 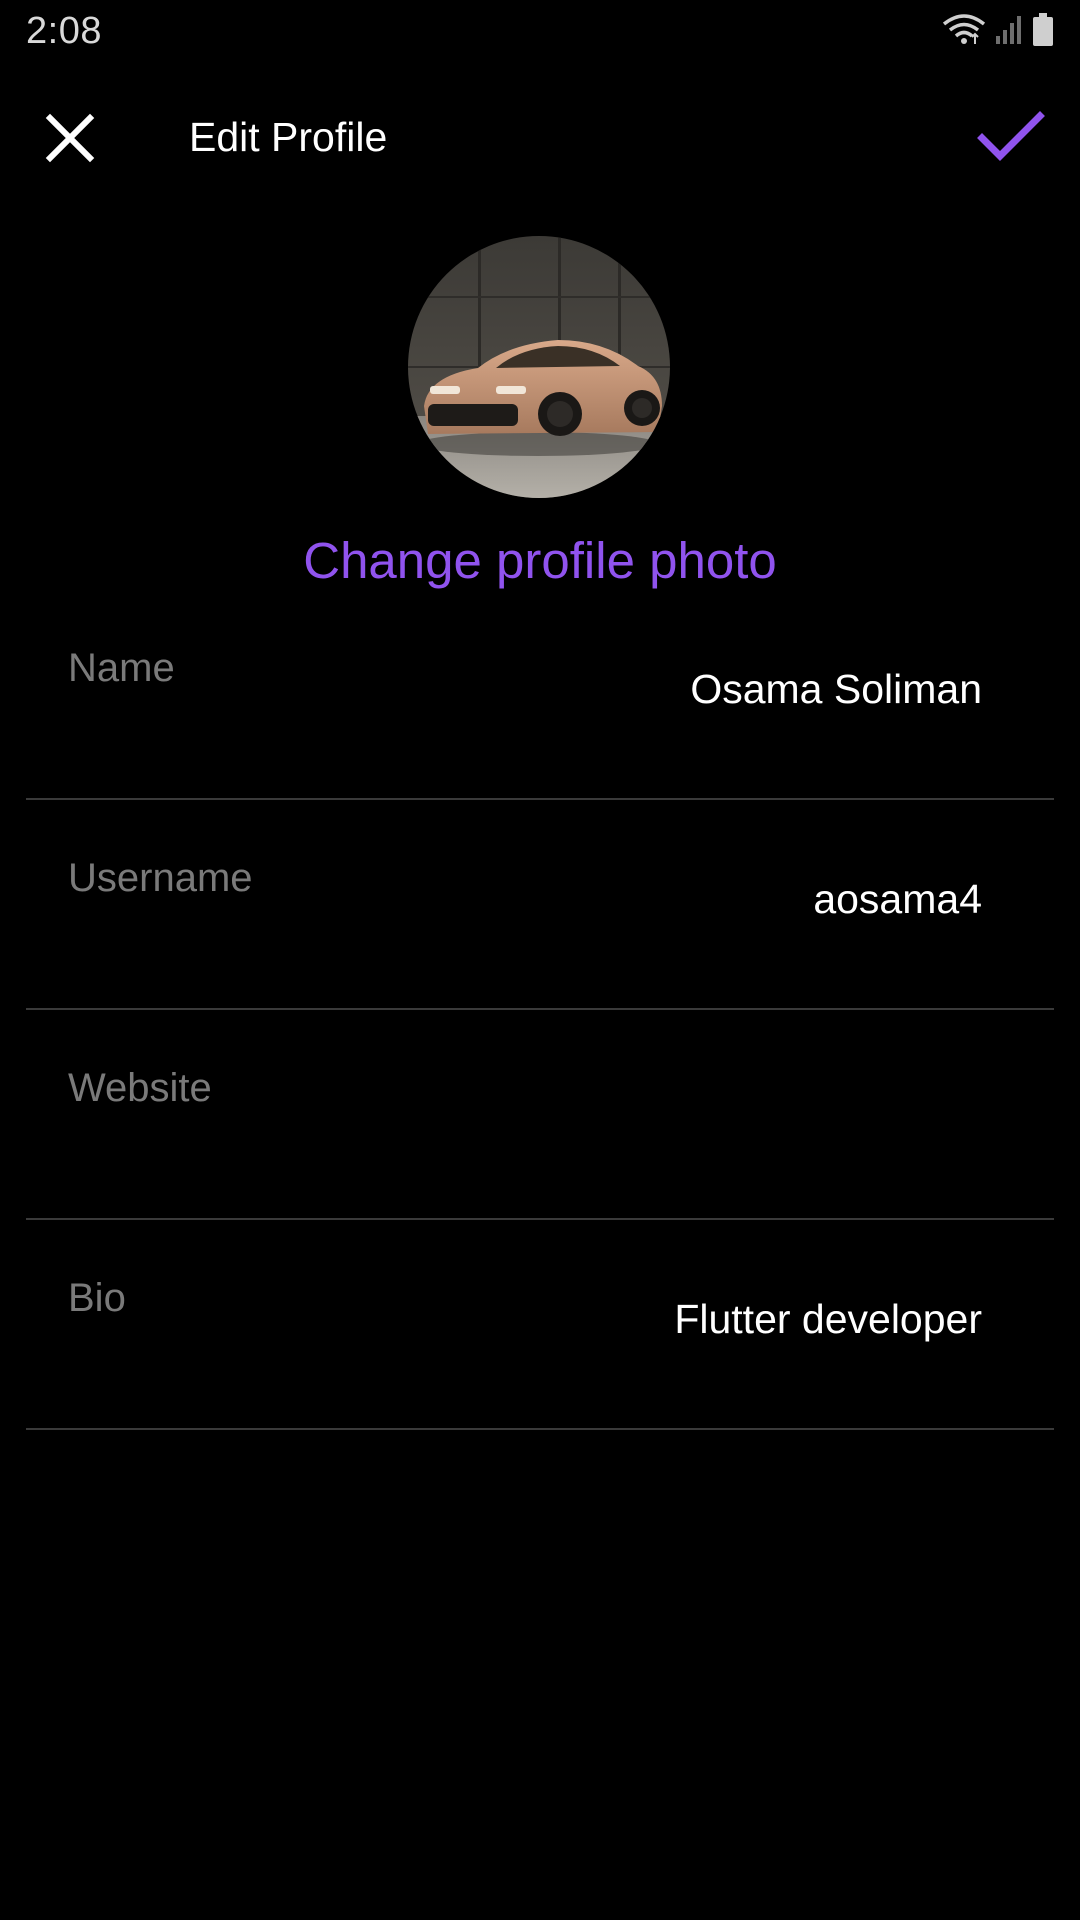 I want to click on close-icon, so click(x=70, y=138).